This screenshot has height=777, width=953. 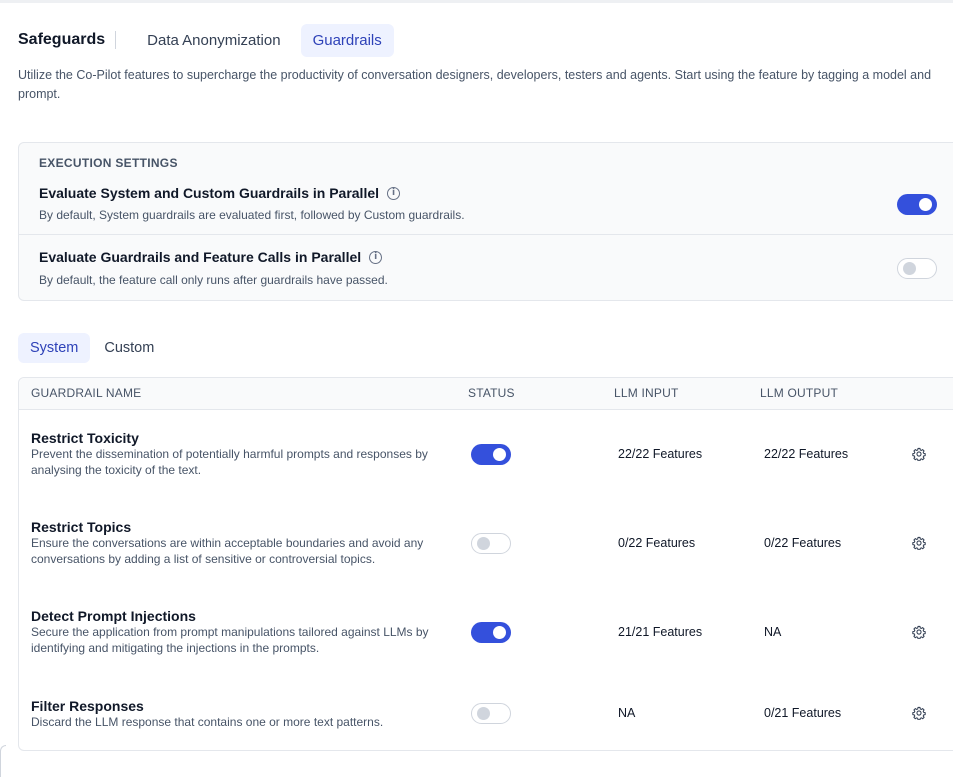 I want to click on llm-input-value: 22/22 Features, so click(x=660, y=454).